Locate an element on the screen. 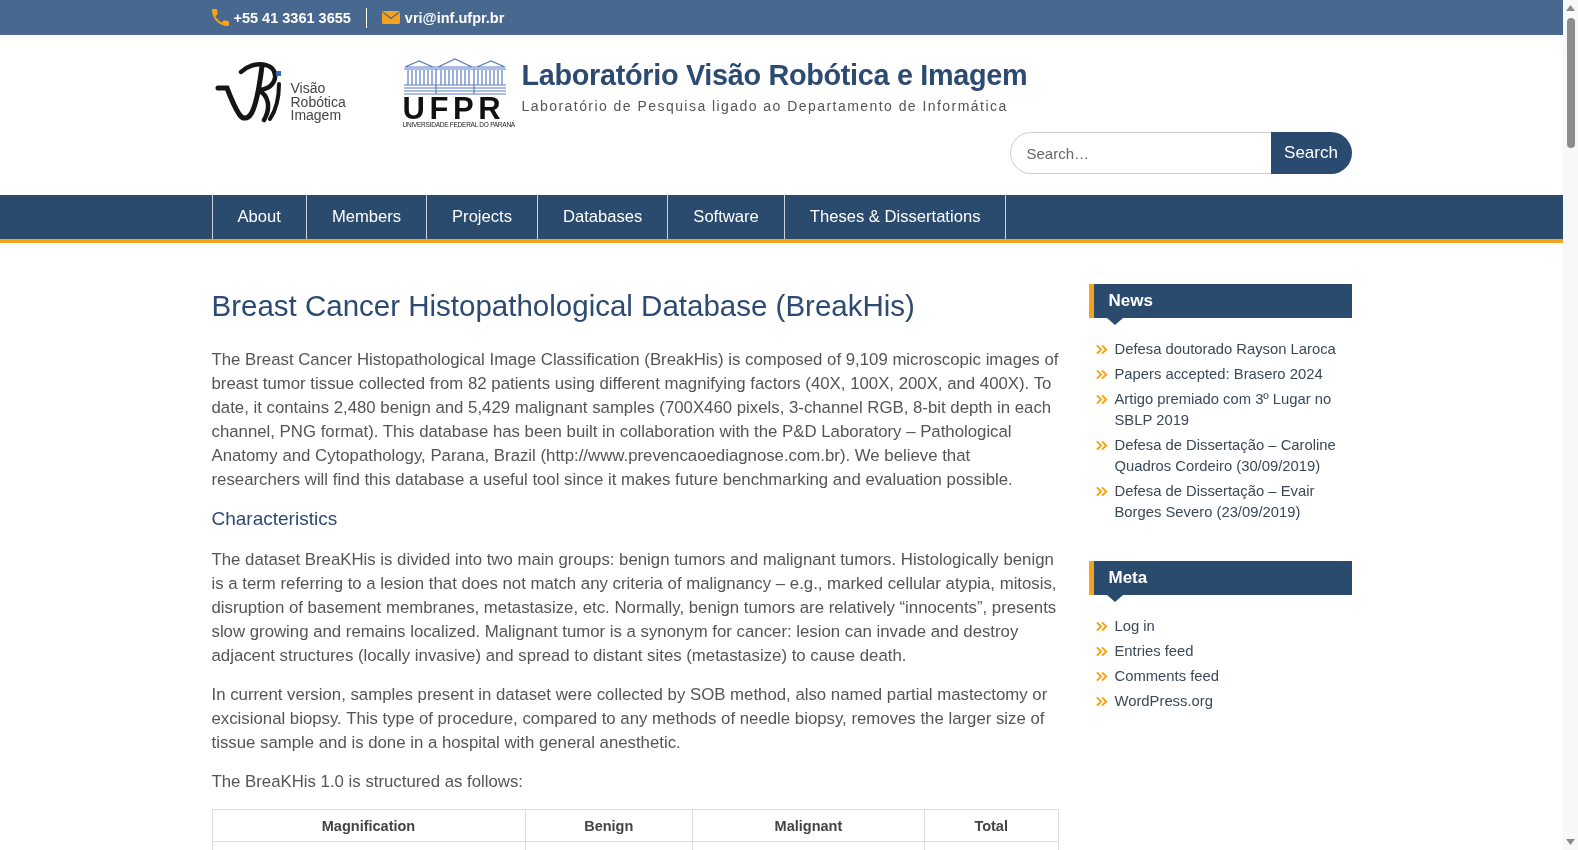 This screenshot has height=850, width=1578. site-title: Laboratório Visão Robótica e Imagem is located at coordinates (774, 75).